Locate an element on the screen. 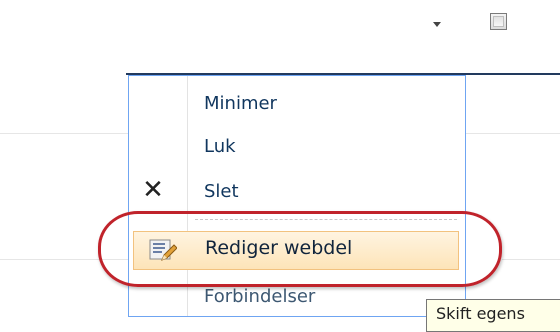 This screenshot has width=560, height=332. dropdown-arrow-icon is located at coordinates (437, 24).